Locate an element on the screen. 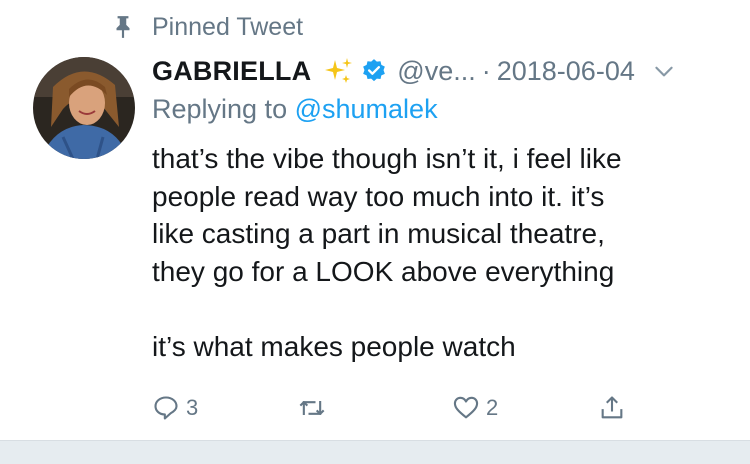  share-button is located at coordinates (612, 408).